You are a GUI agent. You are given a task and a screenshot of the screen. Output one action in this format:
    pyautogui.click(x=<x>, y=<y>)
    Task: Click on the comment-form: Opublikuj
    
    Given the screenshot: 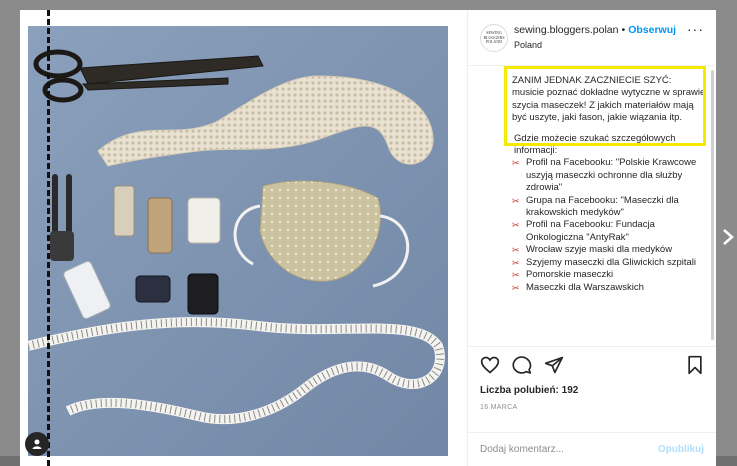 What is the action you would take?
    pyautogui.click(x=592, y=449)
    